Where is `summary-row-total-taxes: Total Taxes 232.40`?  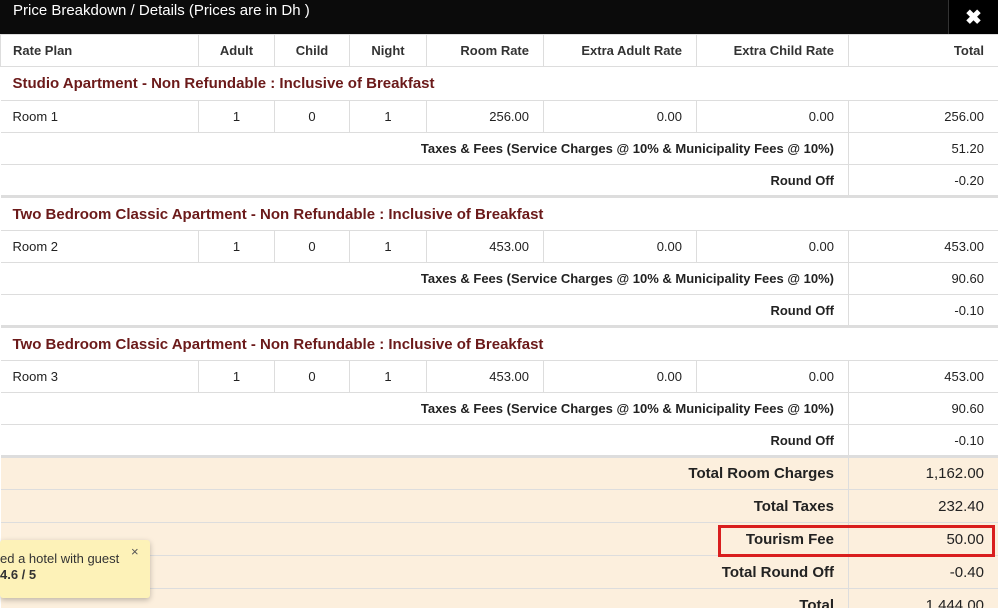 summary-row-total-taxes: Total Taxes 232.40 is located at coordinates (499, 506).